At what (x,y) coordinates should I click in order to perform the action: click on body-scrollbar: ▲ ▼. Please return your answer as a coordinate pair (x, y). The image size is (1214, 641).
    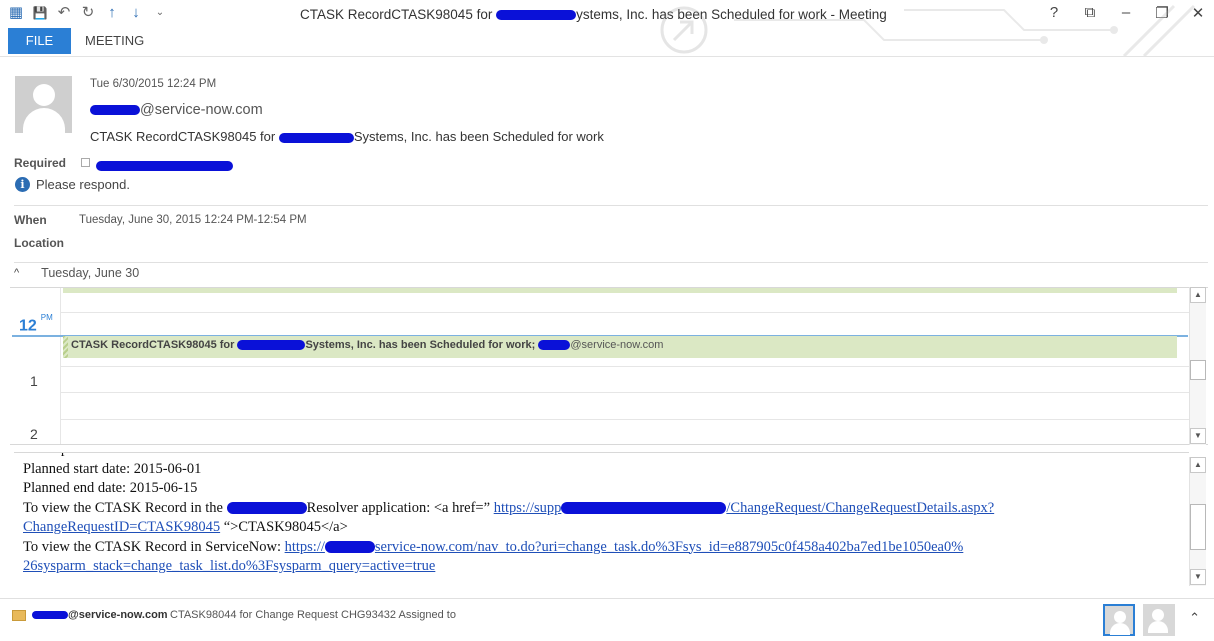
    Looking at the image, I should click on (1197, 521).